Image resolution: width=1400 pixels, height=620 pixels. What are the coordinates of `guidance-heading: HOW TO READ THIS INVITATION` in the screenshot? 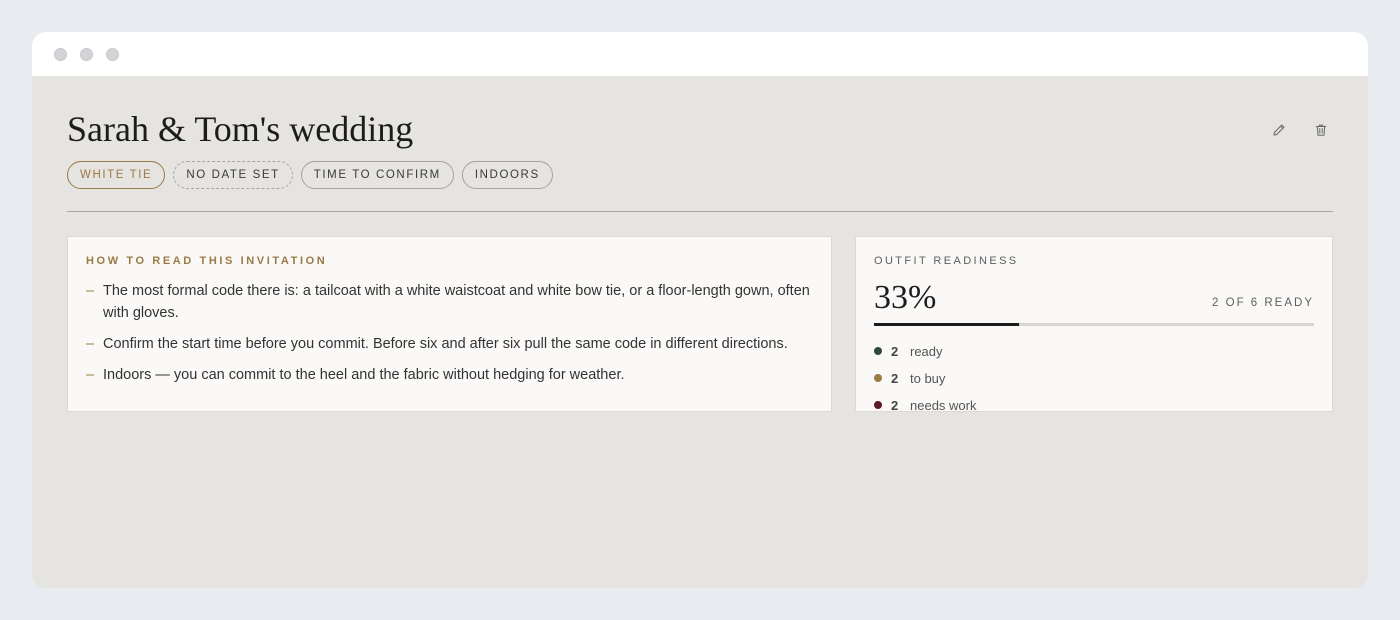 It's located at (207, 261).